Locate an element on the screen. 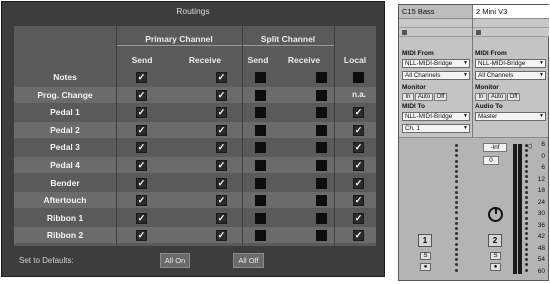 This screenshot has width=550, height=284. routing-row: Bender ✓ ✓ ✓ is located at coordinates (195, 183).